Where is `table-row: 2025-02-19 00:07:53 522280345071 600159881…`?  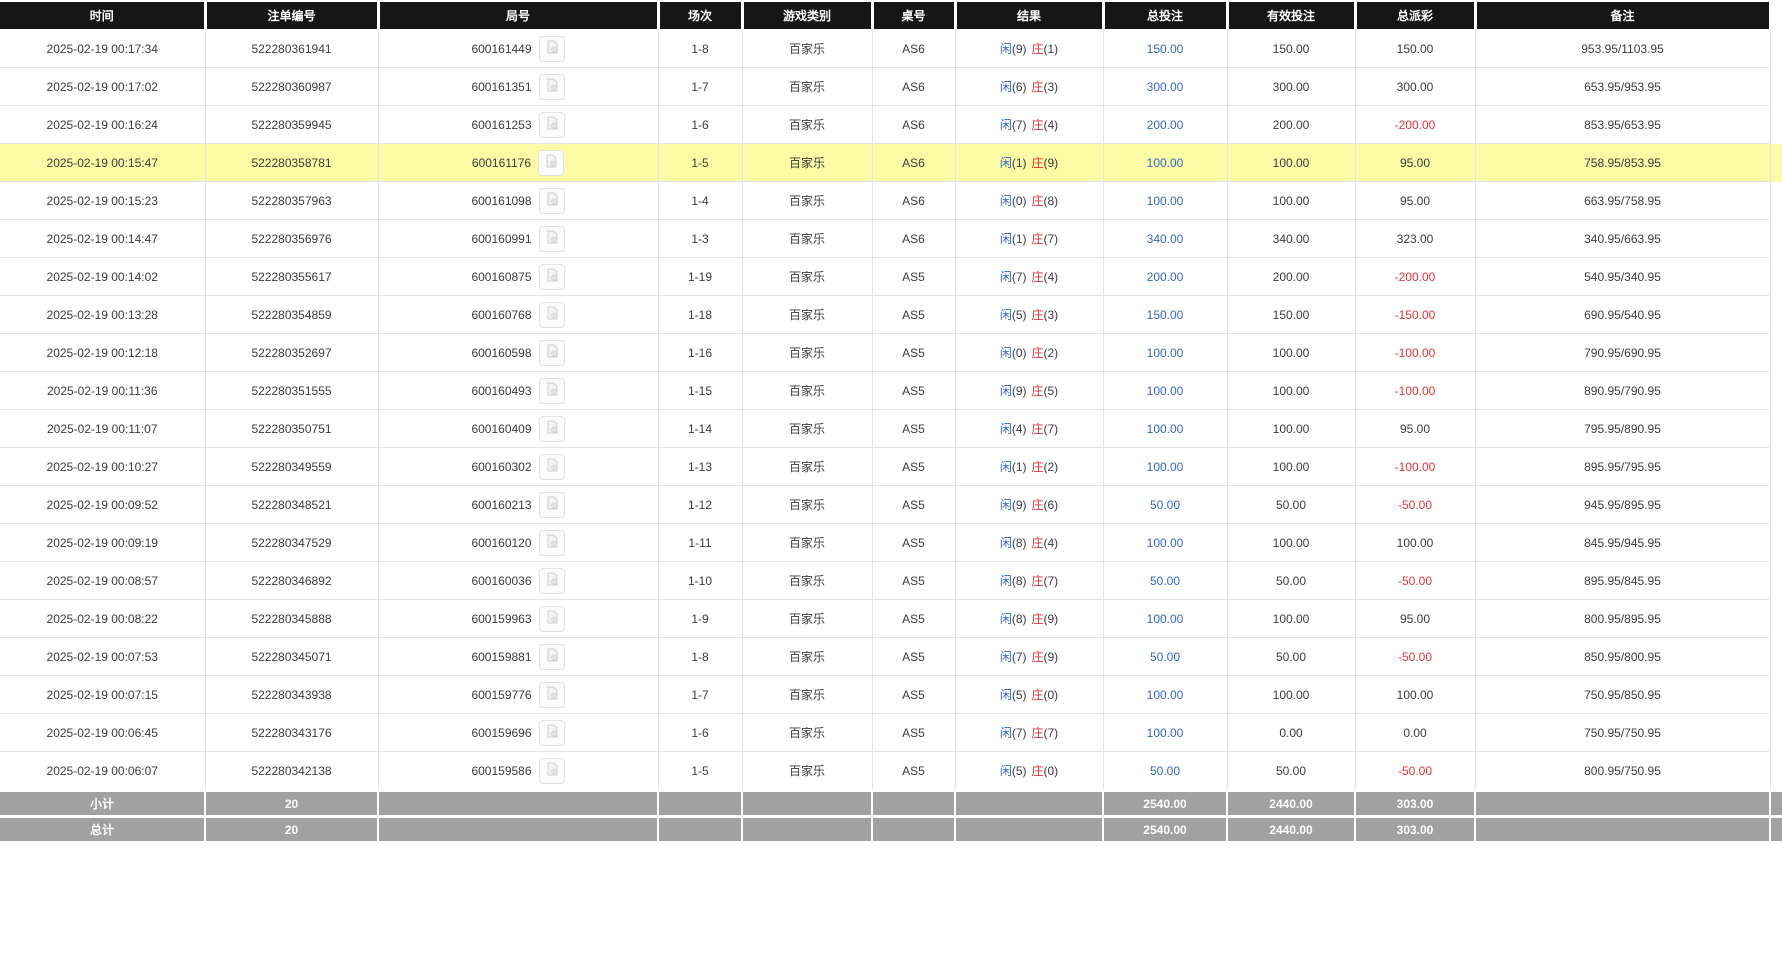 table-row: 2025-02-19 00:07:53 522280345071 600159881… is located at coordinates (891, 656).